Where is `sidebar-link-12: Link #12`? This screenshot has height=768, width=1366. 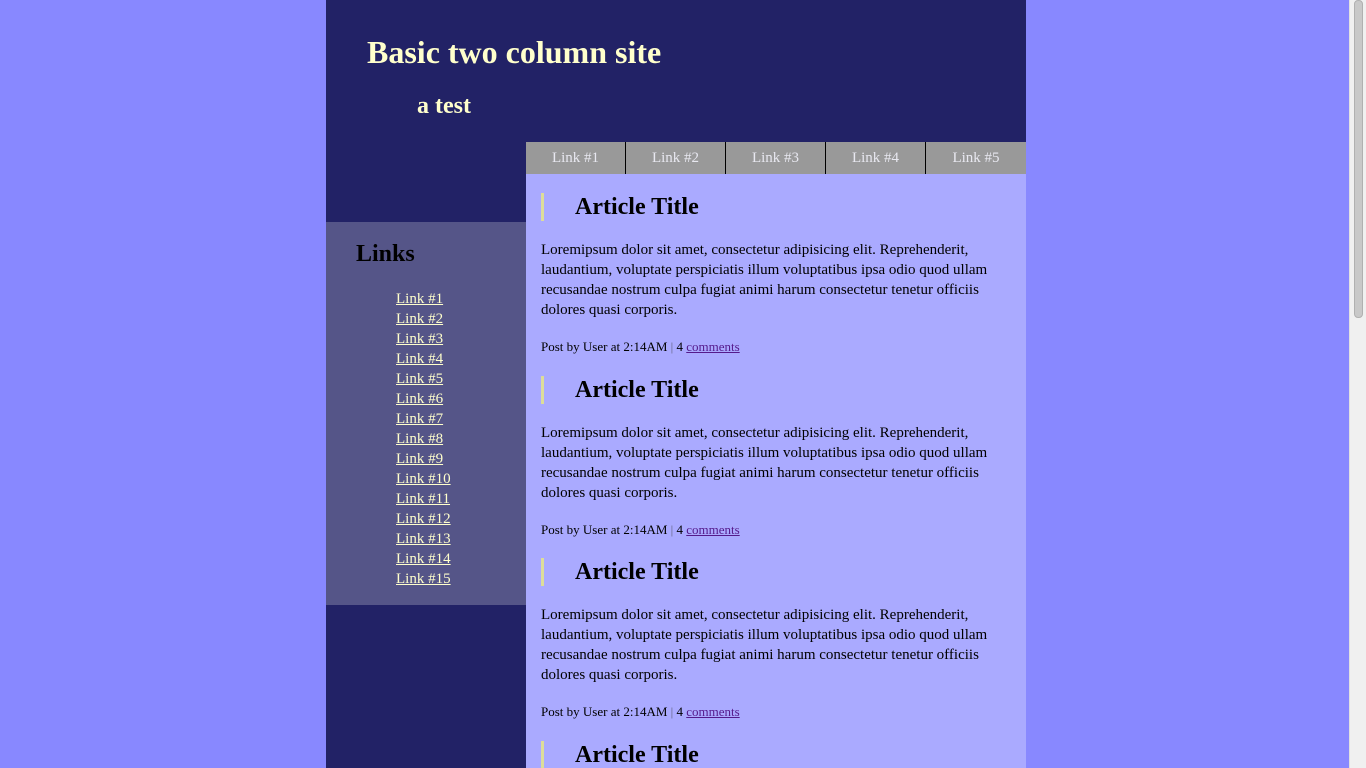
sidebar-link-12: Link #12 is located at coordinates (423, 519).